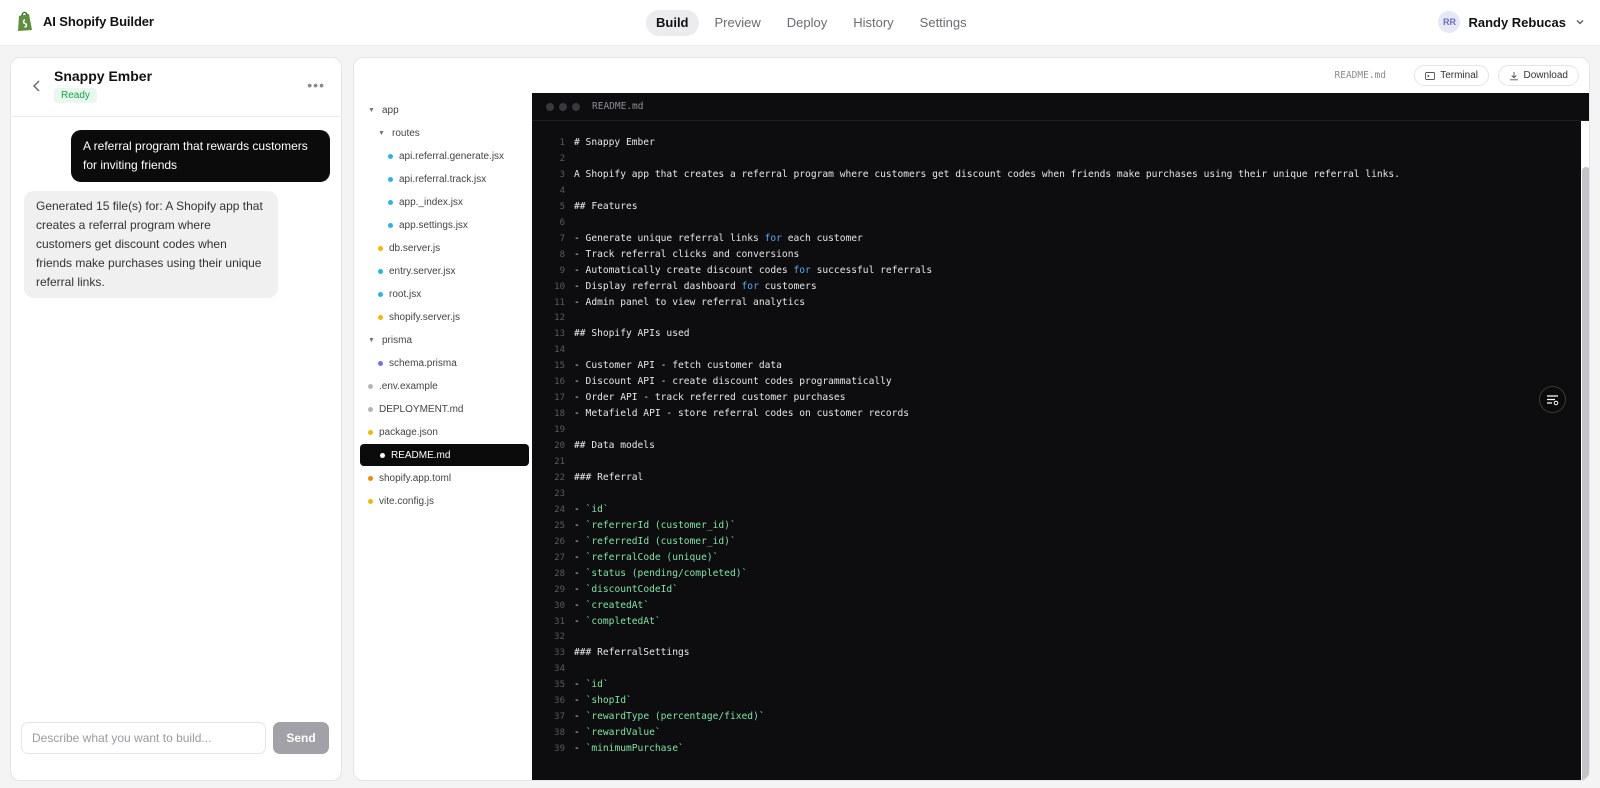 This screenshot has height=788, width=1600. I want to click on tree-file: shopify.app.toml, so click(409, 478).